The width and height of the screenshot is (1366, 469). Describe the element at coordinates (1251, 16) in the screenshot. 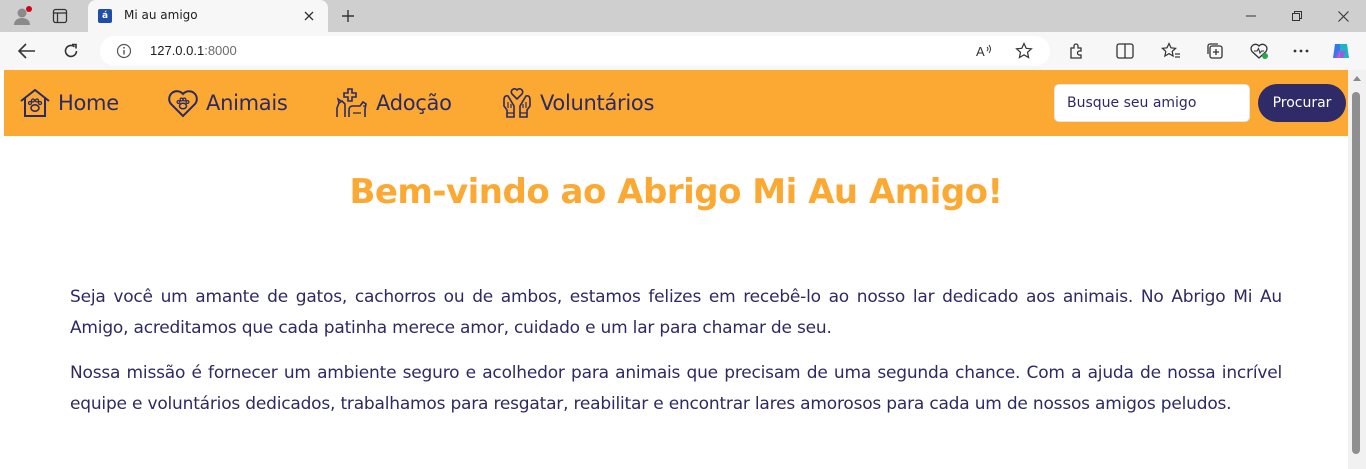

I see `minimize-icon` at that location.